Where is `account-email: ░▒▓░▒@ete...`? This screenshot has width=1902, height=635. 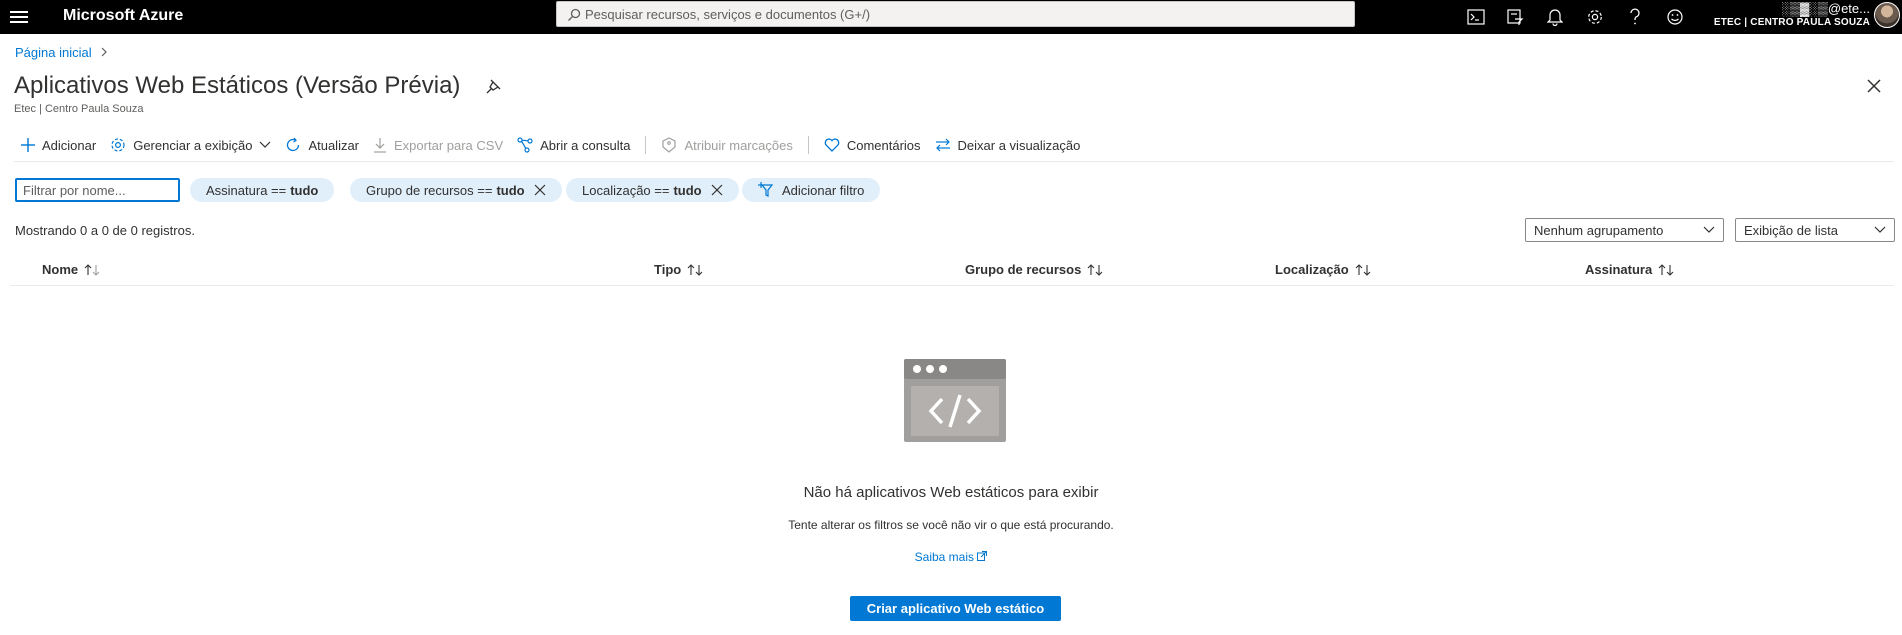
account-email: ░▒▓░▒@ete... is located at coordinates (1825, 8).